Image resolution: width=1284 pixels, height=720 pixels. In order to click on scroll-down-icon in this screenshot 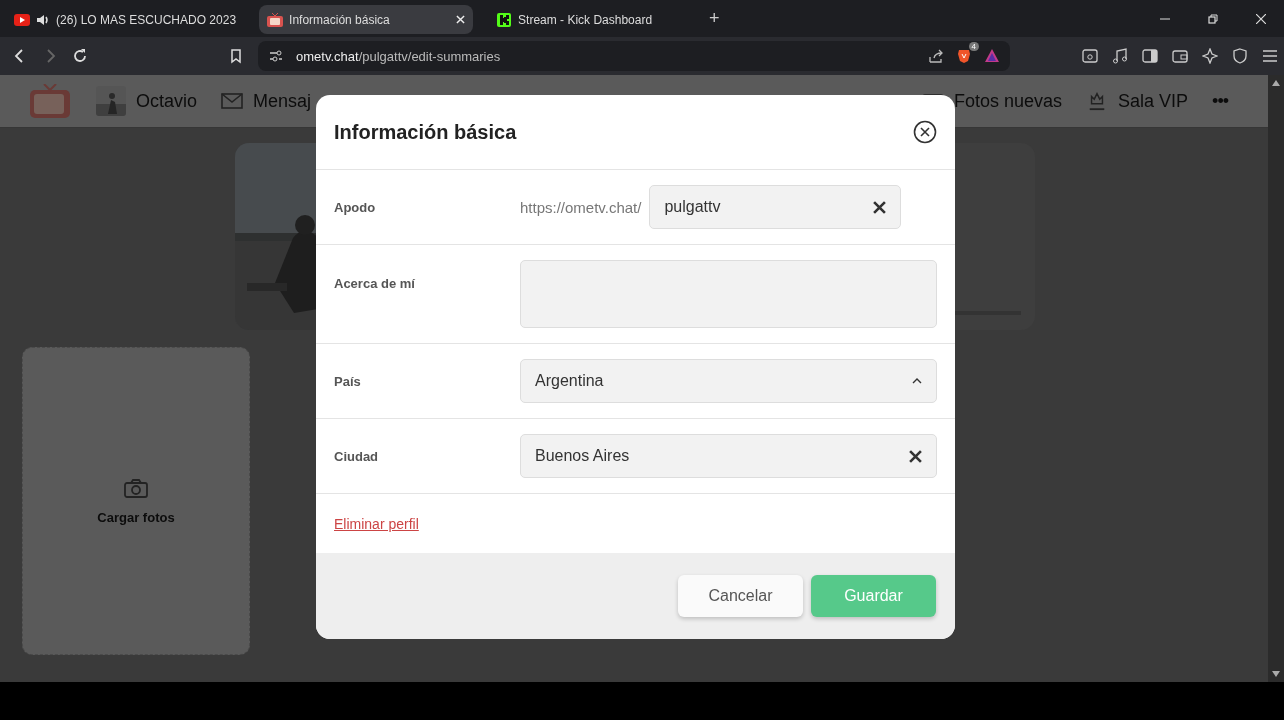, I will do `click(1276, 674)`.